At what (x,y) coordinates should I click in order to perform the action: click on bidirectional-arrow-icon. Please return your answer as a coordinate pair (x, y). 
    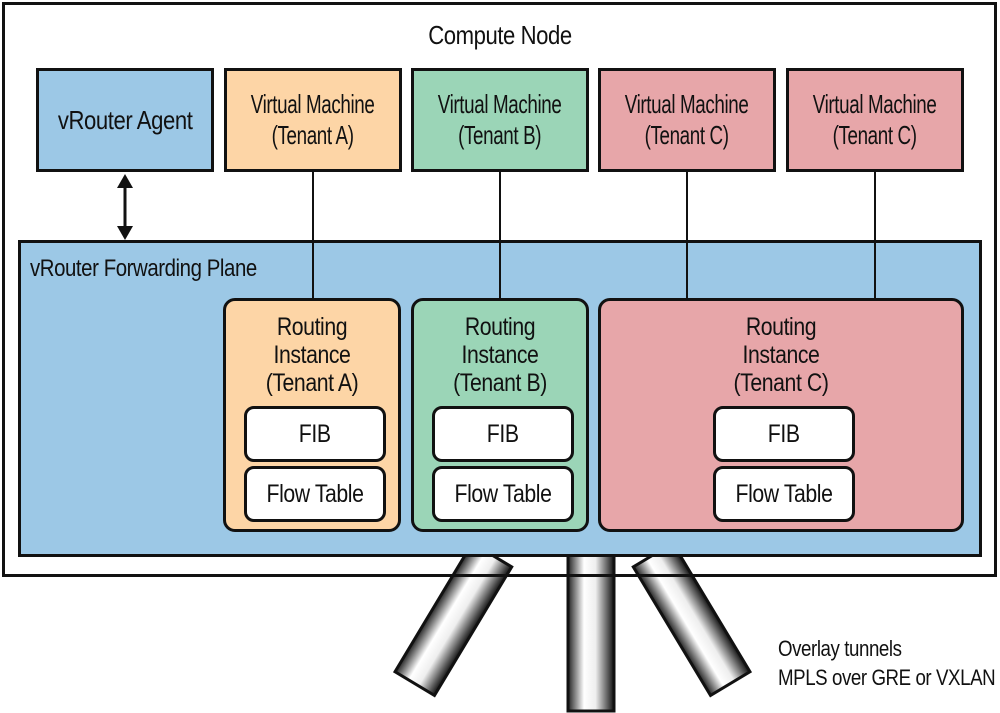
    Looking at the image, I should click on (125, 207).